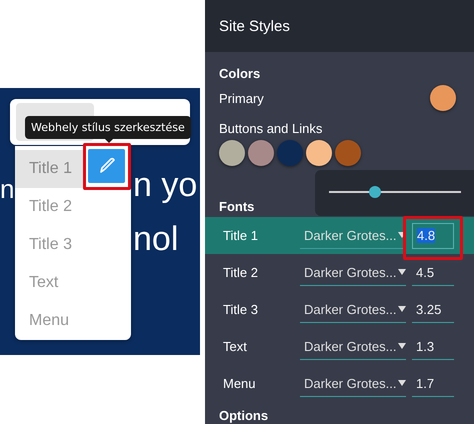 The height and width of the screenshot is (424, 474). What do you see at coordinates (241, 309) in the screenshot?
I see `font-label: Title 3` at bounding box center [241, 309].